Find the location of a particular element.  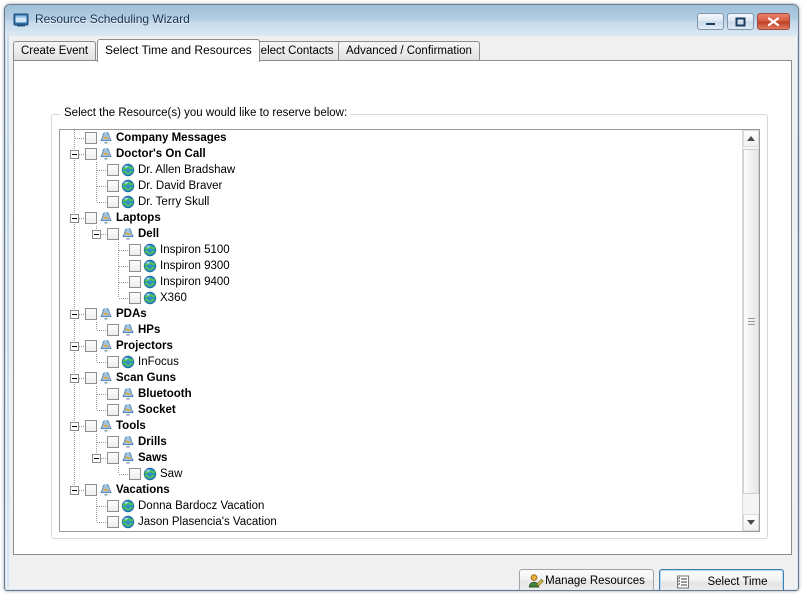

tree-item: Inspiron 9300 is located at coordinates (401, 266).